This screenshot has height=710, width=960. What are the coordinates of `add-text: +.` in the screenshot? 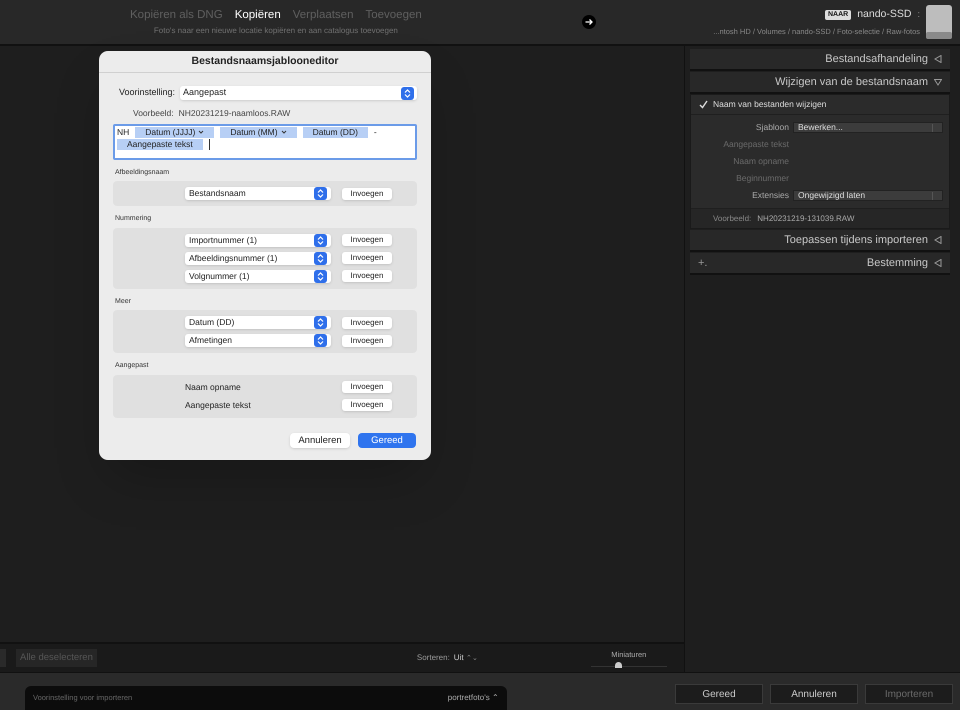 It's located at (703, 263).